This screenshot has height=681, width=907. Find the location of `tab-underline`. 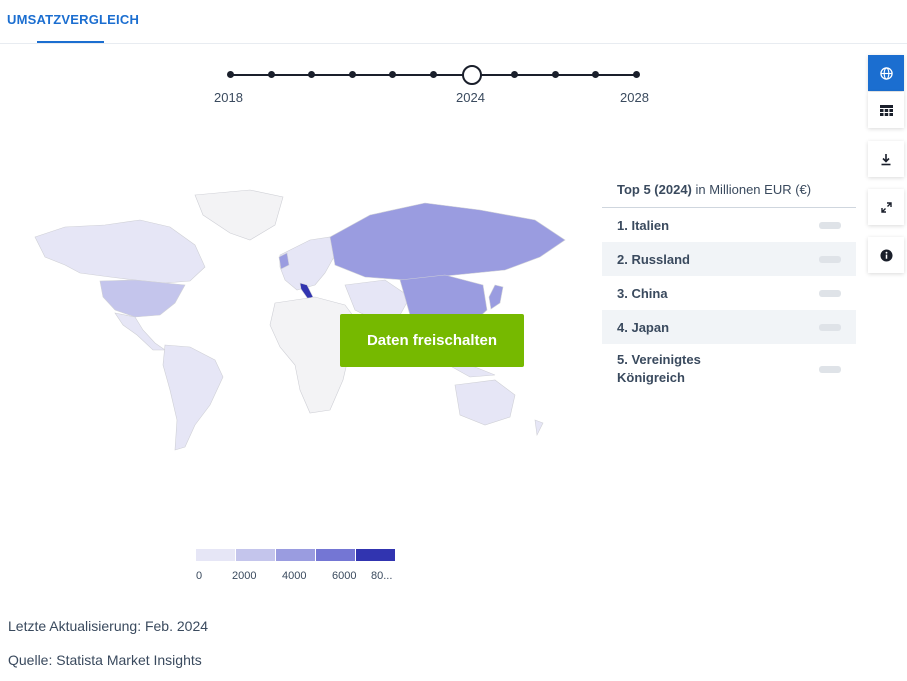

tab-underline is located at coordinates (70, 42).